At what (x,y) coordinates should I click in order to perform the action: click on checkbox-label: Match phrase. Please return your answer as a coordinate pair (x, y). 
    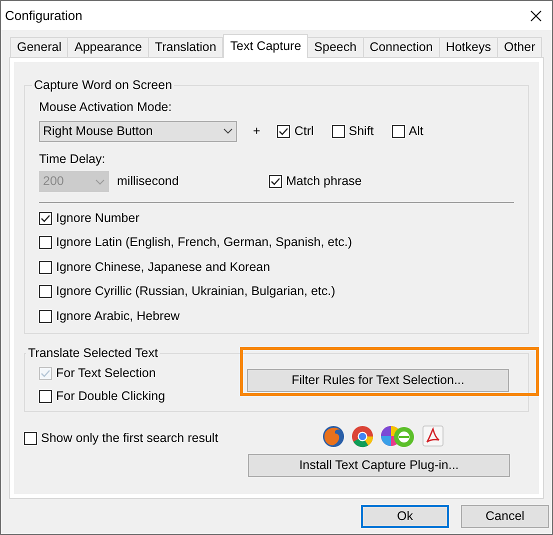
    Looking at the image, I should click on (324, 181).